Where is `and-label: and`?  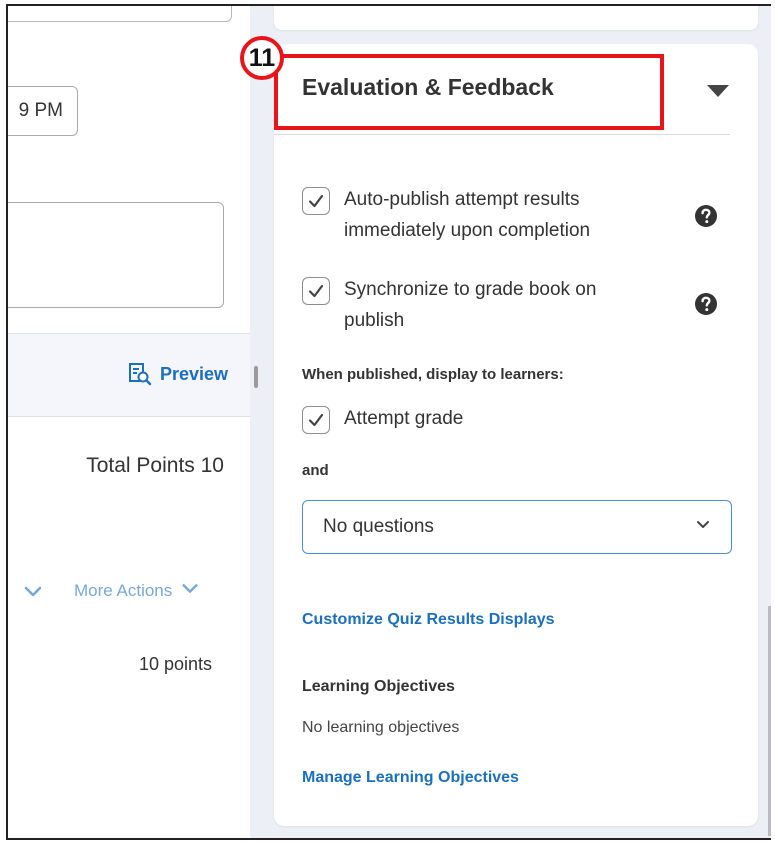
and-label: and is located at coordinates (315, 470).